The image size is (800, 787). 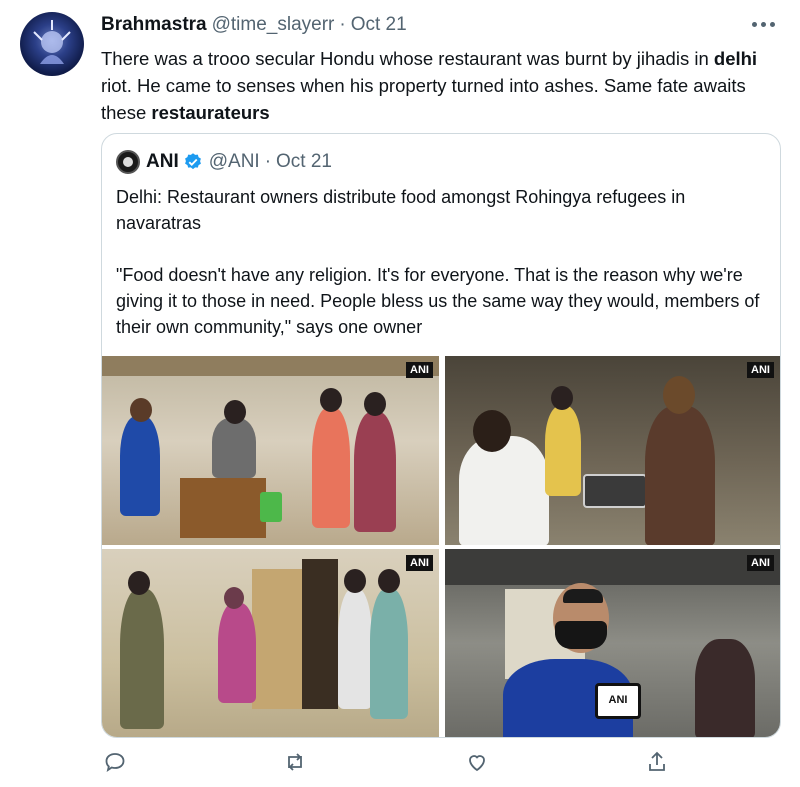 I want to click on share-icon, so click(x=657, y=762).